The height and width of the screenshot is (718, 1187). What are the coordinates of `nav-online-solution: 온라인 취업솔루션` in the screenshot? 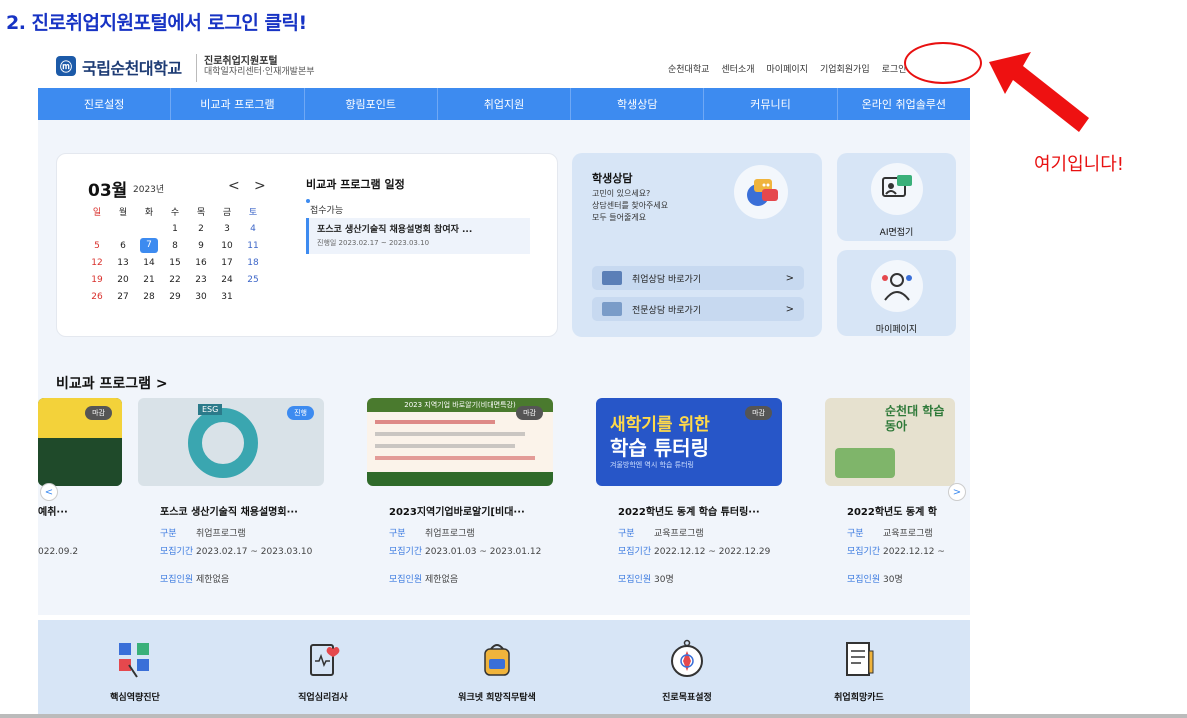 It's located at (904, 104).